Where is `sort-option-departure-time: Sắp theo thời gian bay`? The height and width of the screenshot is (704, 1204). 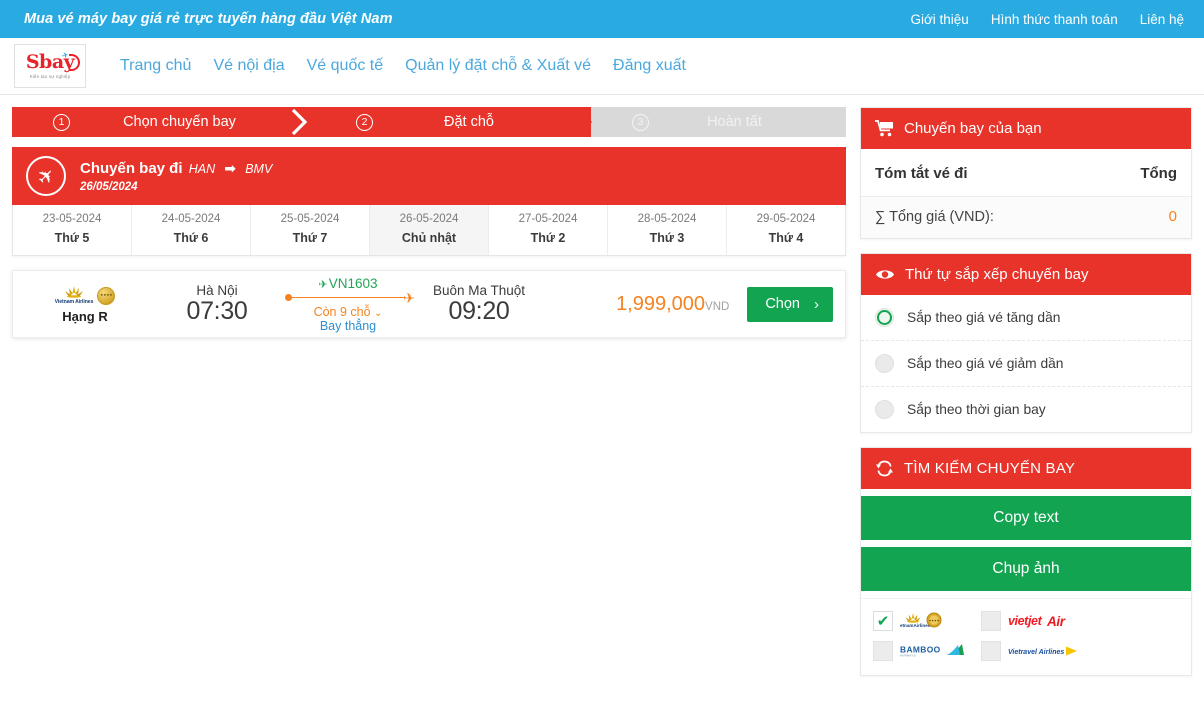 sort-option-departure-time: Sắp theo thời gian bay is located at coordinates (1026, 409).